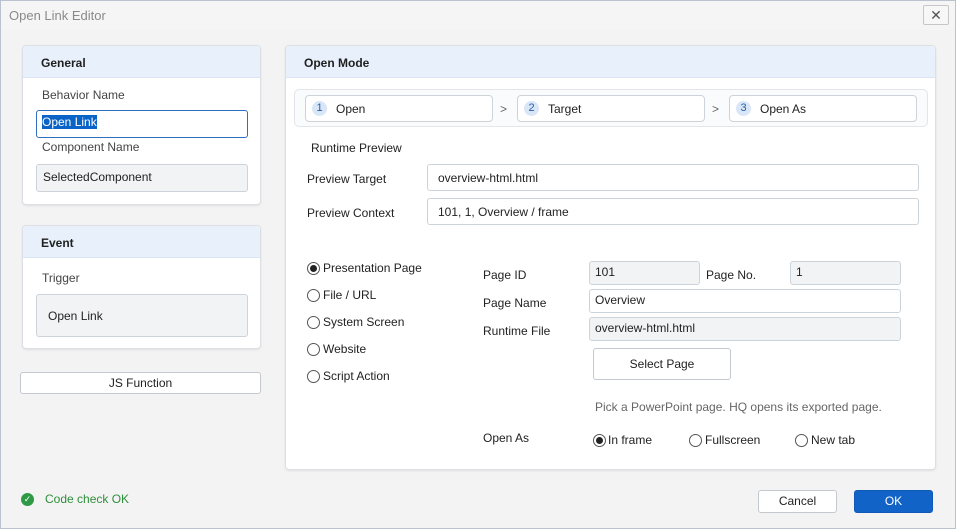 Image resolution: width=956 pixels, height=529 pixels. What do you see at coordinates (399, 108) in the screenshot?
I see `step-open: 1 Open` at bounding box center [399, 108].